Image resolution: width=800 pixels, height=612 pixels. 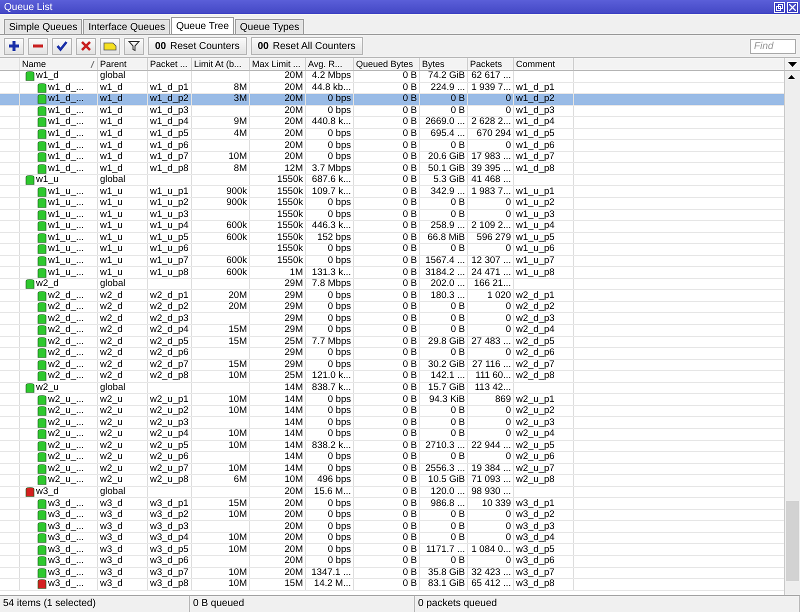 What do you see at coordinates (392, 134) in the screenshot?
I see `table-row: w1_d_... w1_d w1_d_p5 4M 20M 0 bps 0 B 695.4 ... 670 294 w1_d_p5` at bounding box center [392, 134].